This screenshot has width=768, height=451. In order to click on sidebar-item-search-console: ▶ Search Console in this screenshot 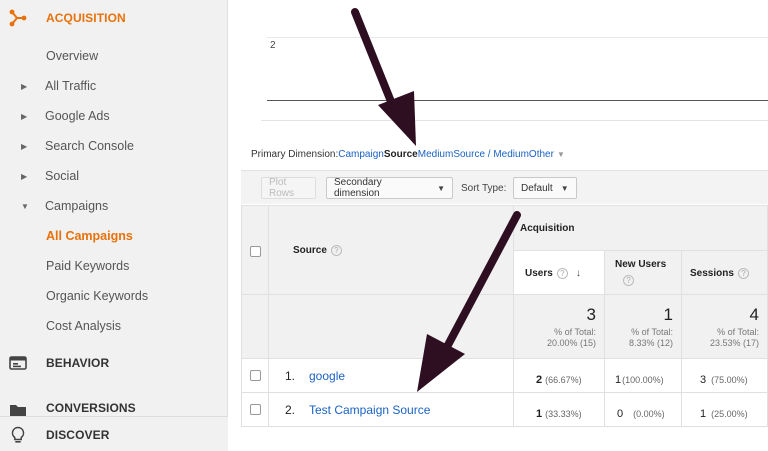, I will do `click(114, 146)`.